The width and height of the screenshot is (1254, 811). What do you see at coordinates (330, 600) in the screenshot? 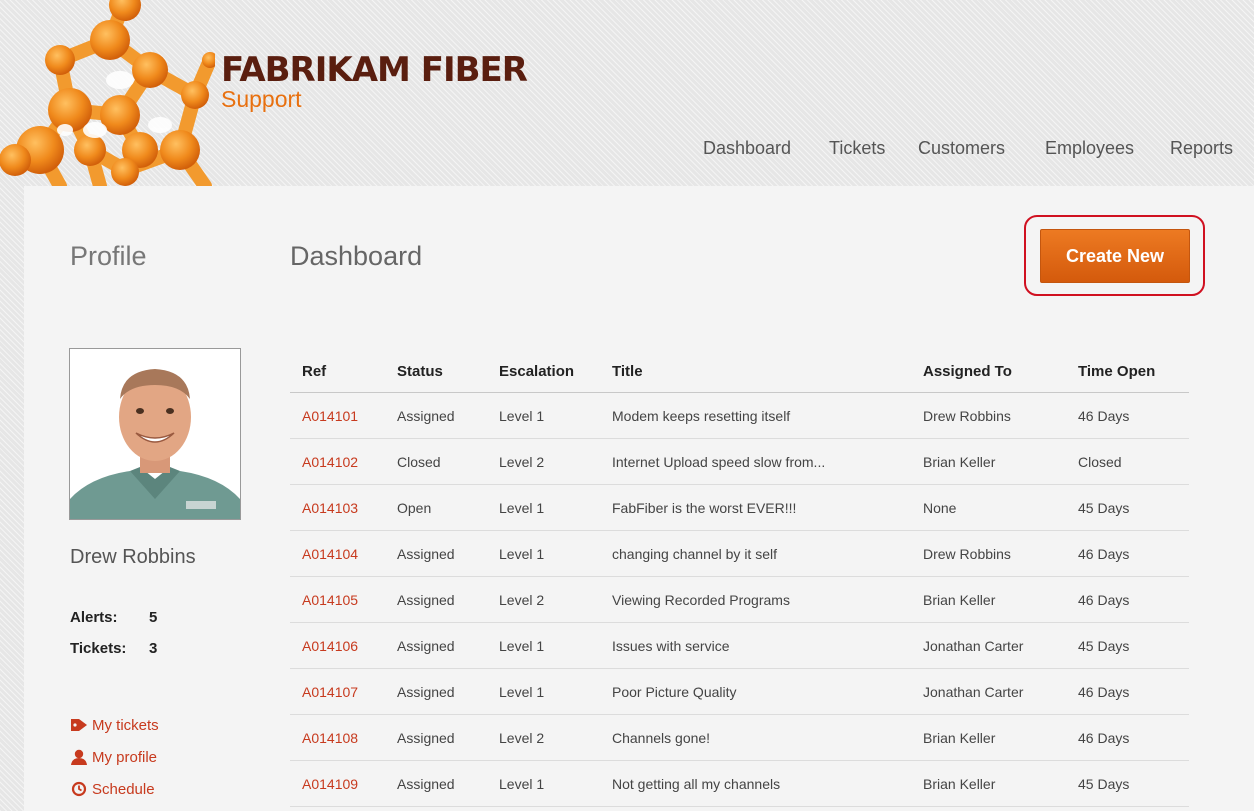
I see `ticket-ref-link: A014105` at bounding box center [330, 600].